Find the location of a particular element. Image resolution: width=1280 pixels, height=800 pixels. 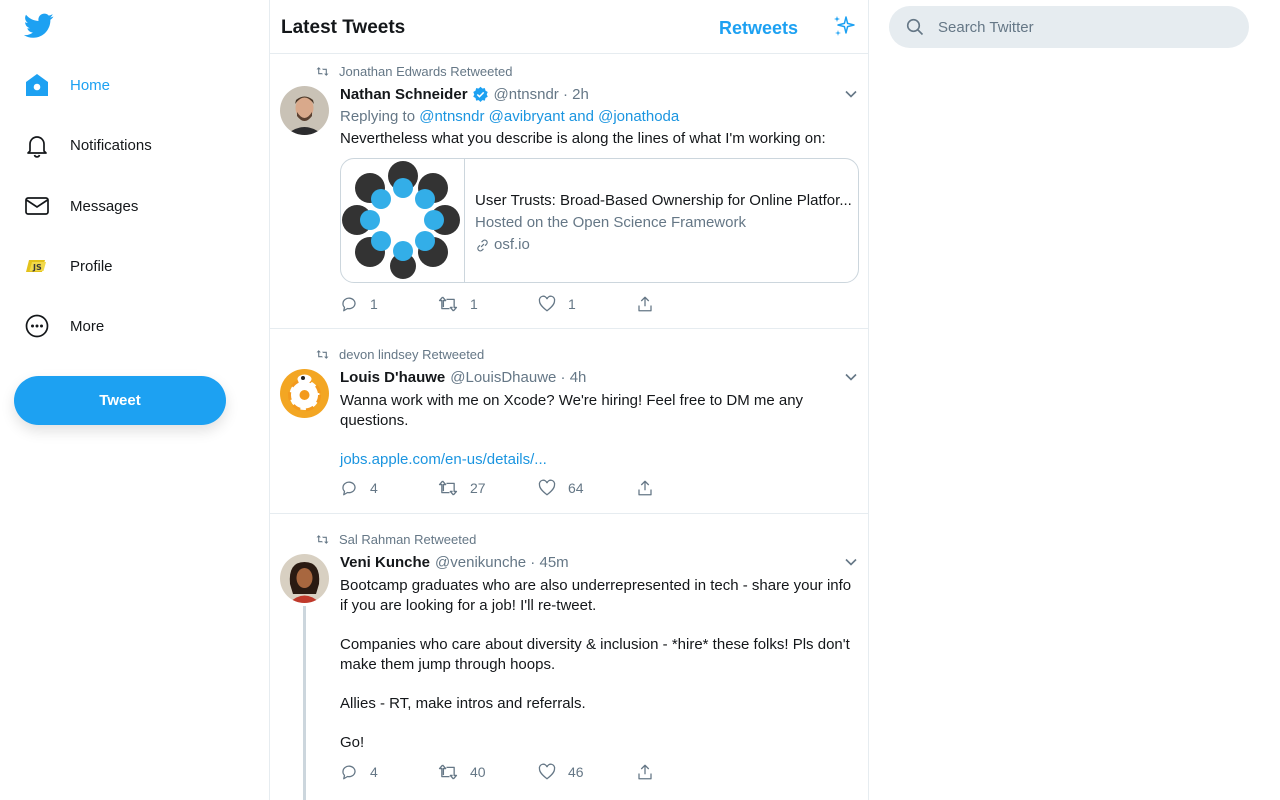

nav-item-messages: Messages is located at coordinates (81, 206).